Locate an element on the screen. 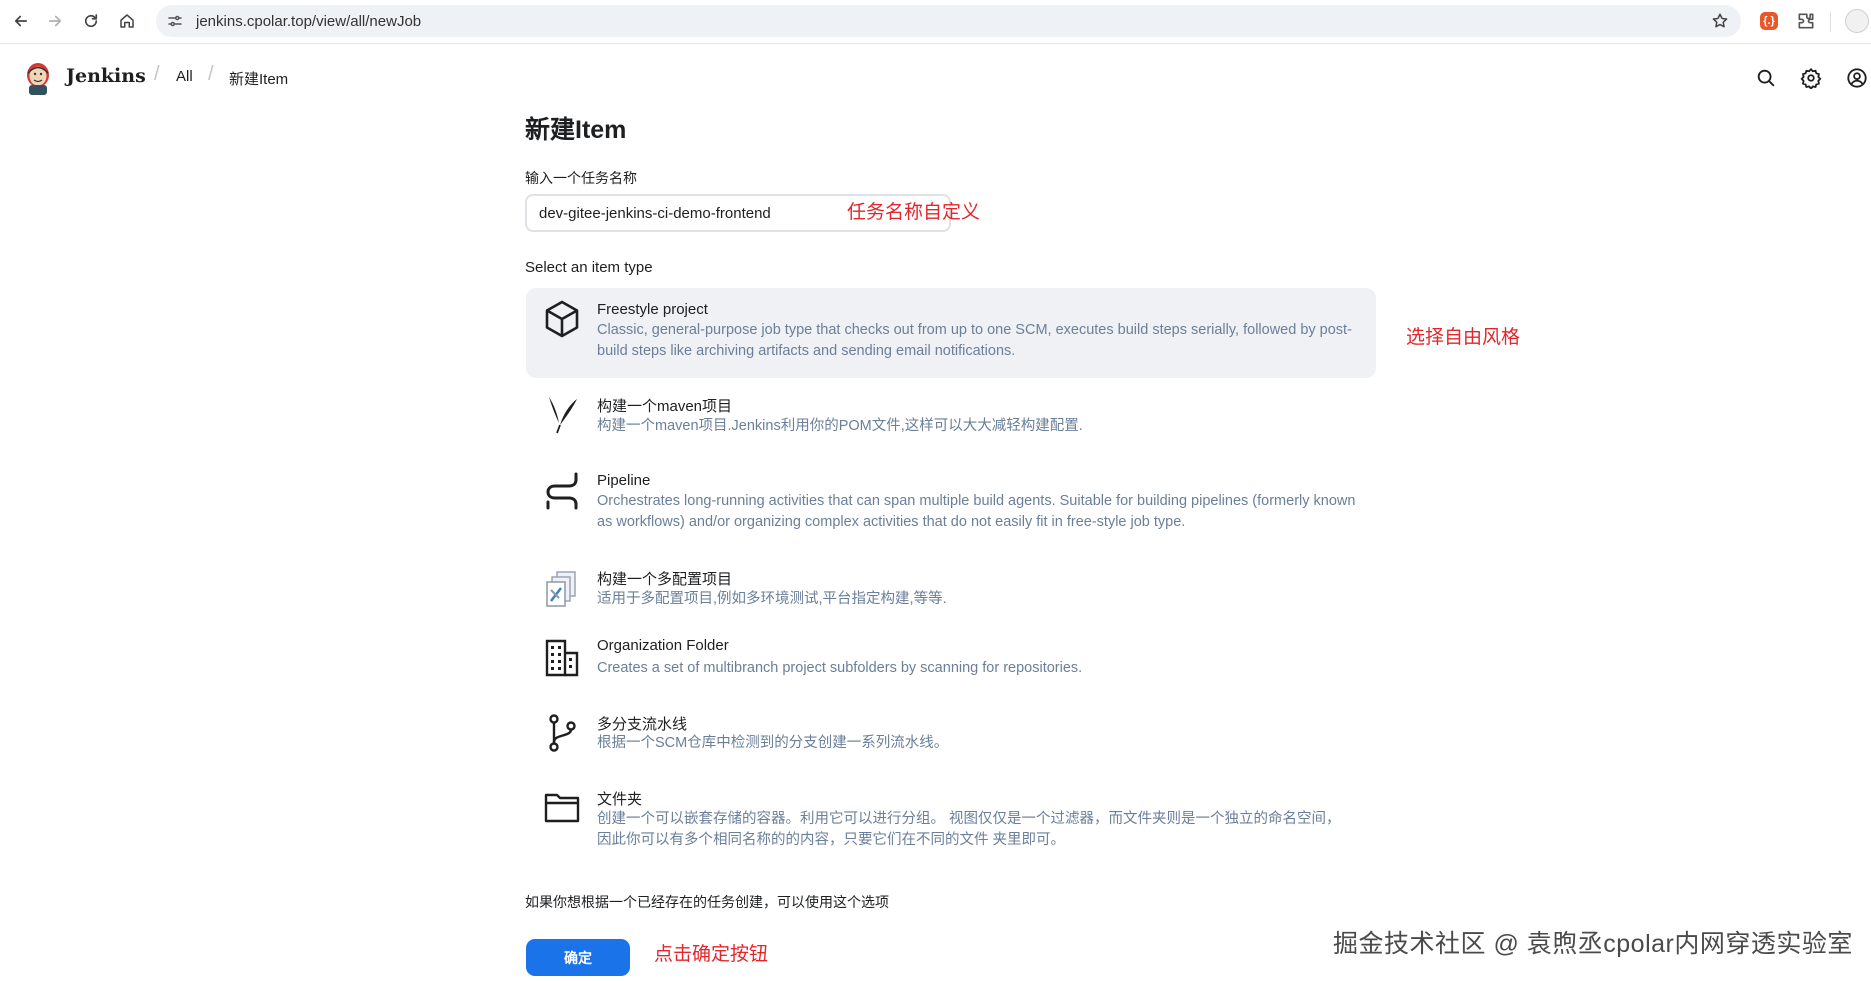 The width and height of the screenshot is (1871, 981). item-title: Organization Folder is located at coordinates (663, 645).